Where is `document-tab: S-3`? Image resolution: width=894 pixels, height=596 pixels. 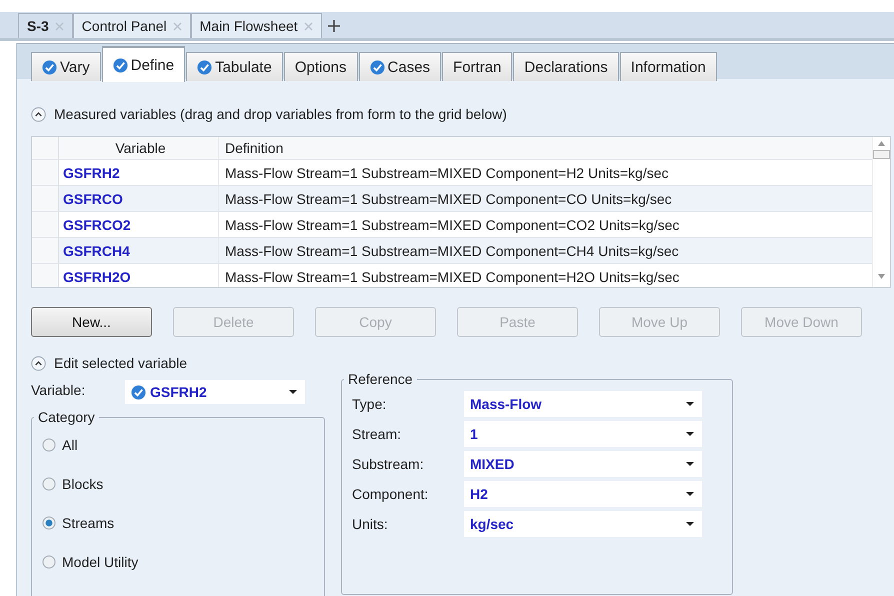 document-tab: S-3 is located at coordinates (45, 25).